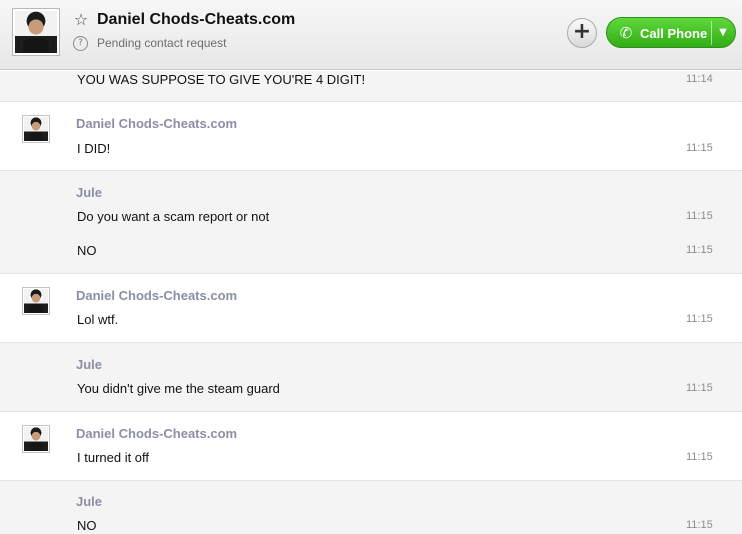  I want to click on message-time: 11:14, so click(699, 79).